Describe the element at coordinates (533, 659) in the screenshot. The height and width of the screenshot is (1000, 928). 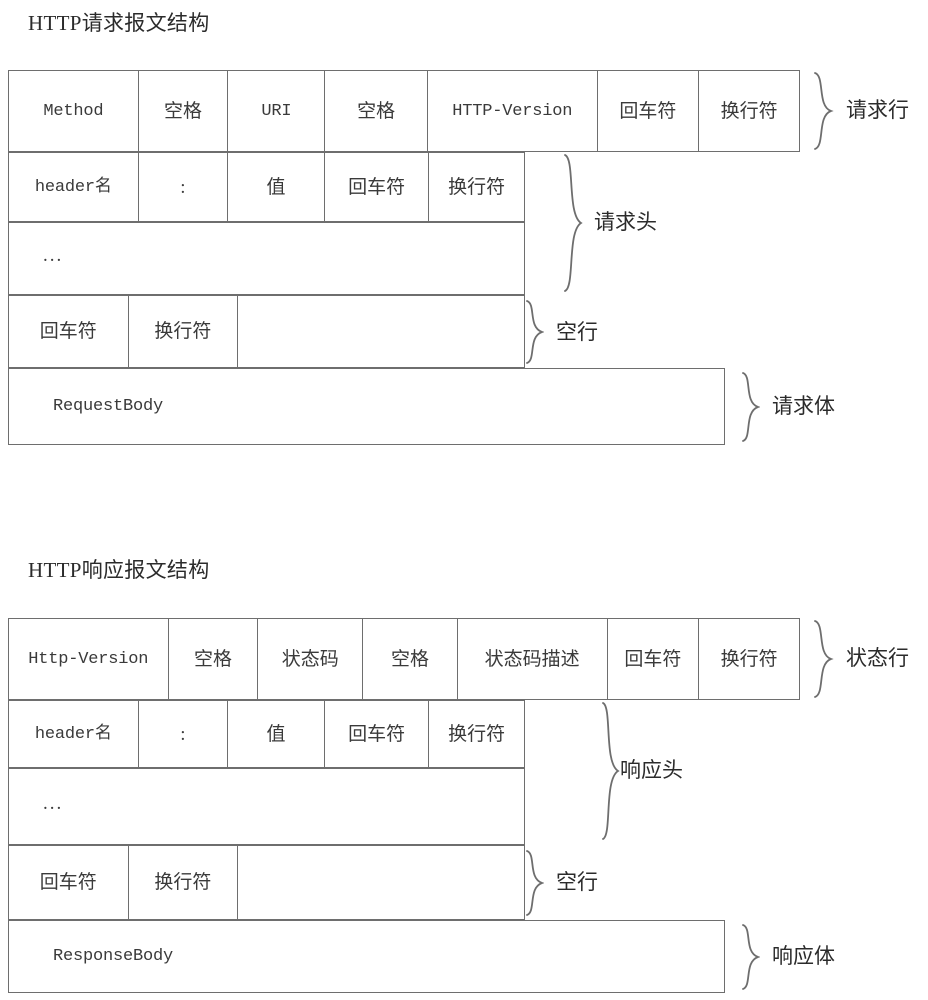
I see `status-line-cell-status-text: 状态码描述` at that location.